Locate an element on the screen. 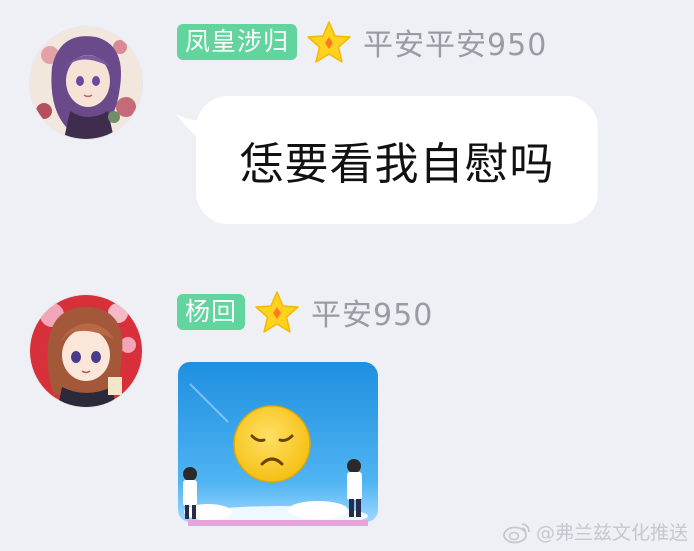 The height and width of the screenshot is (551, 694). message-header-1: 凤皇涉归 平安平安950 is located at coordinates (362, 42).